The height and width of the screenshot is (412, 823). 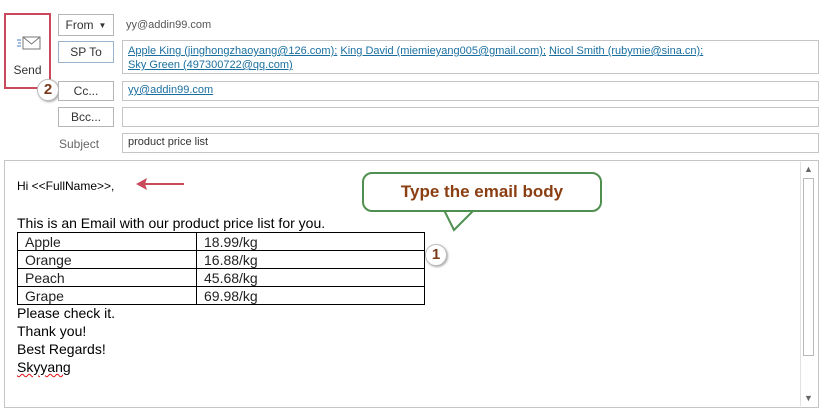 I want to click on bcc-field, so click(x=470, y=117).